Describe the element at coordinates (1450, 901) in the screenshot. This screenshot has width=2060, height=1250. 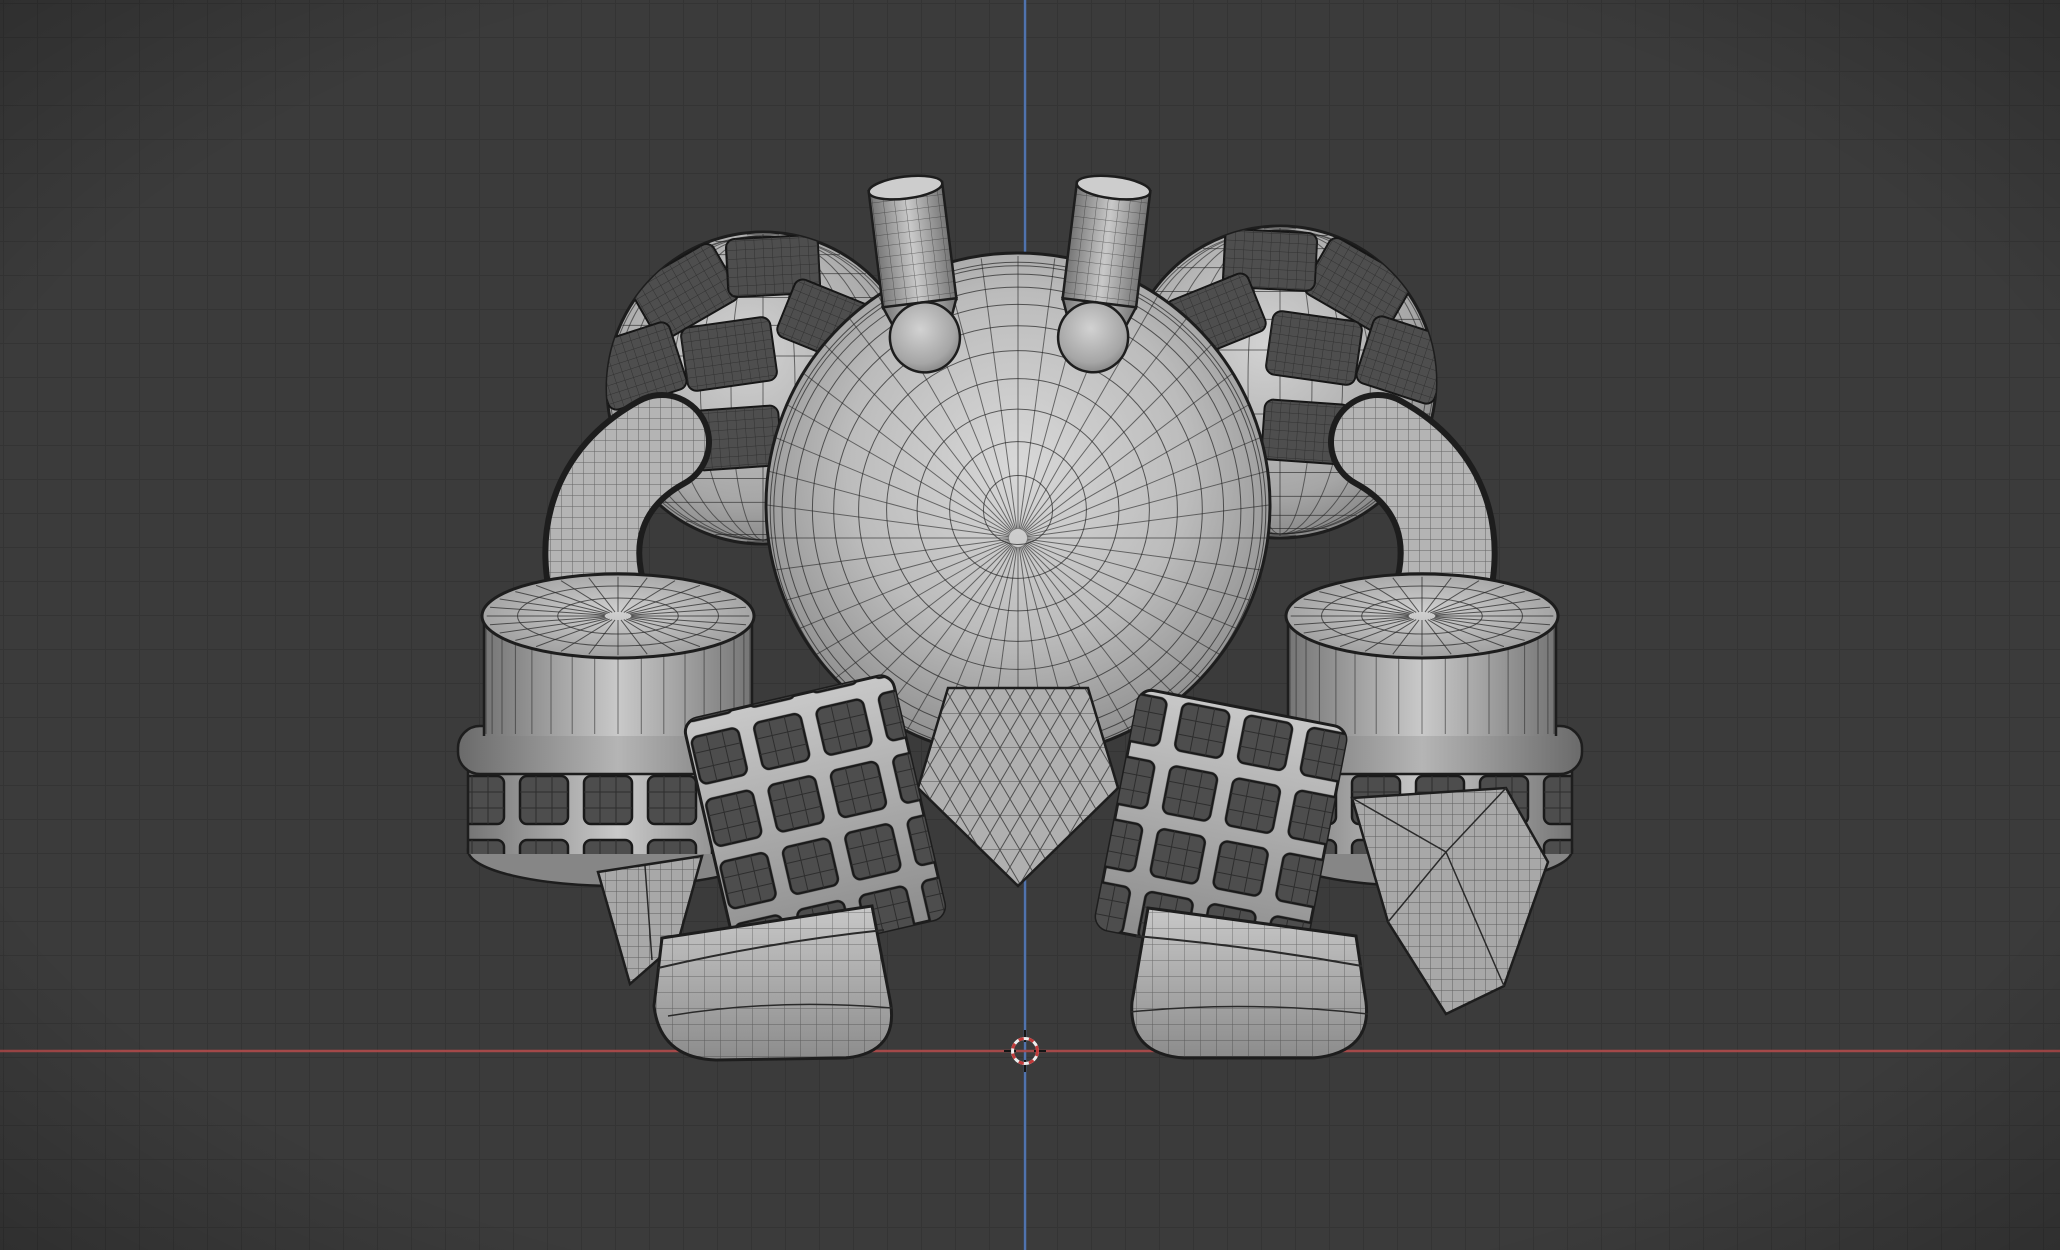
I see `hand-right` at that location.